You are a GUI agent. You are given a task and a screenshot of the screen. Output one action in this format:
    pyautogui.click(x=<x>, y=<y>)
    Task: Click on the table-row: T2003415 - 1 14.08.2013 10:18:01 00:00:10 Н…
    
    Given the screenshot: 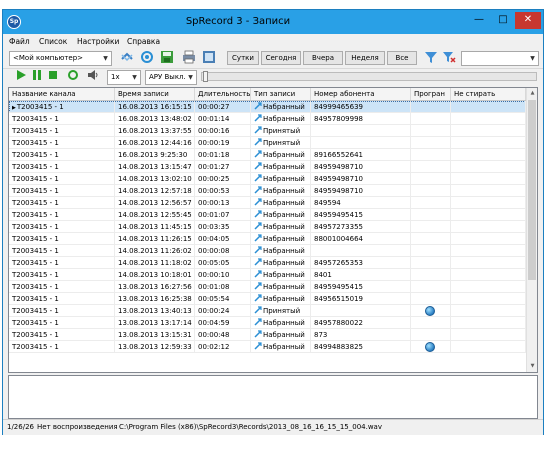 What is the action you would take?
    pyautogui.click(x=267, y=275)
    